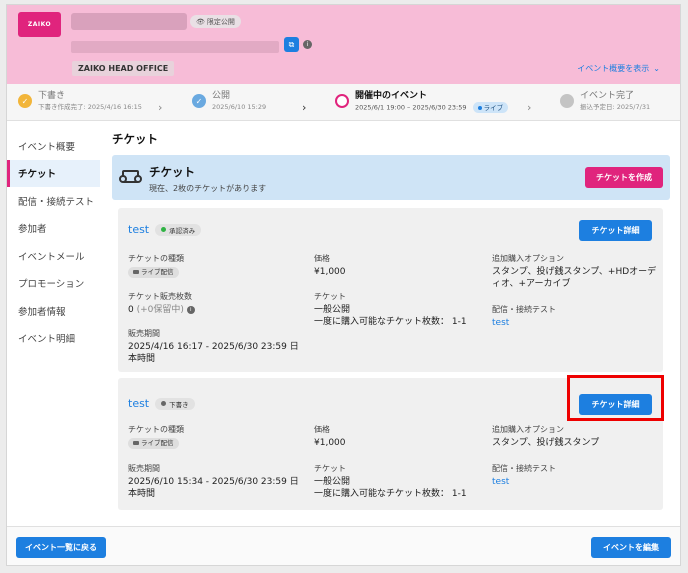  Describe the element at coordinates (213, 353) in the screenshot. I see `field-value: 2025/4/16 16:17 - 2025/6/30 23:59 日本時間` at that location.